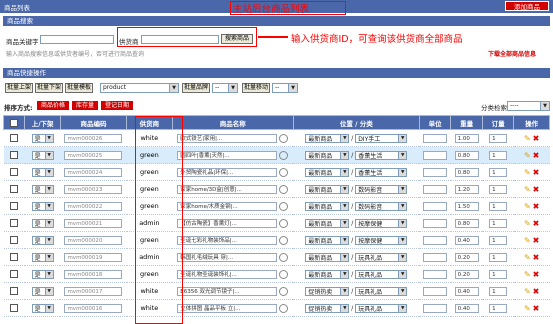 This screenshot has height=324, width=553. I want to click on move-select: -- ▼, so click(285, 88).